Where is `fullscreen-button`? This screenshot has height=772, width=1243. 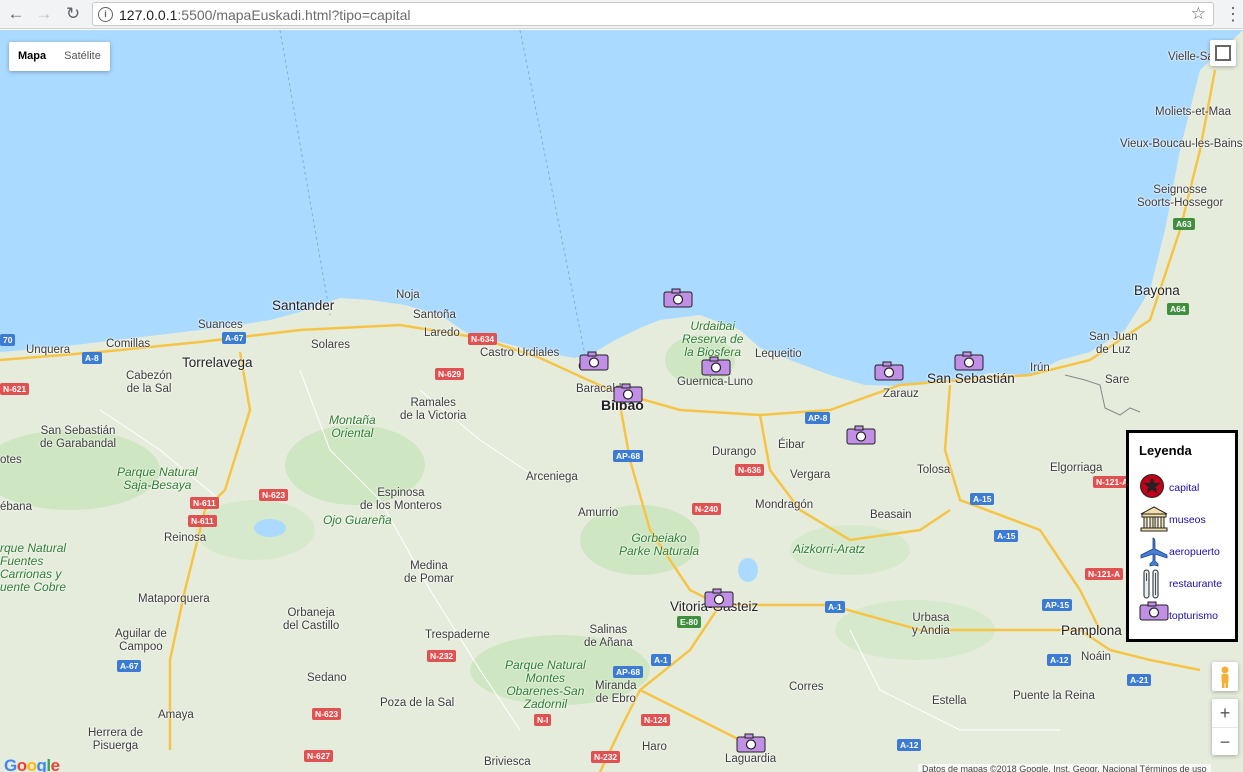
fullscreen-button is located at coordinates (1223, 53).